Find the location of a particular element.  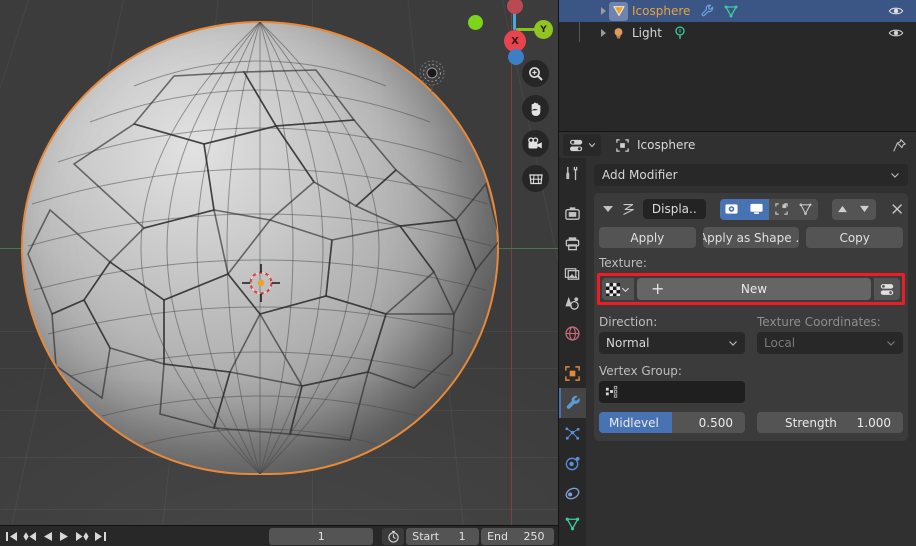

add-modifier-label: Add Modifier is located at coordinates (640, 175).